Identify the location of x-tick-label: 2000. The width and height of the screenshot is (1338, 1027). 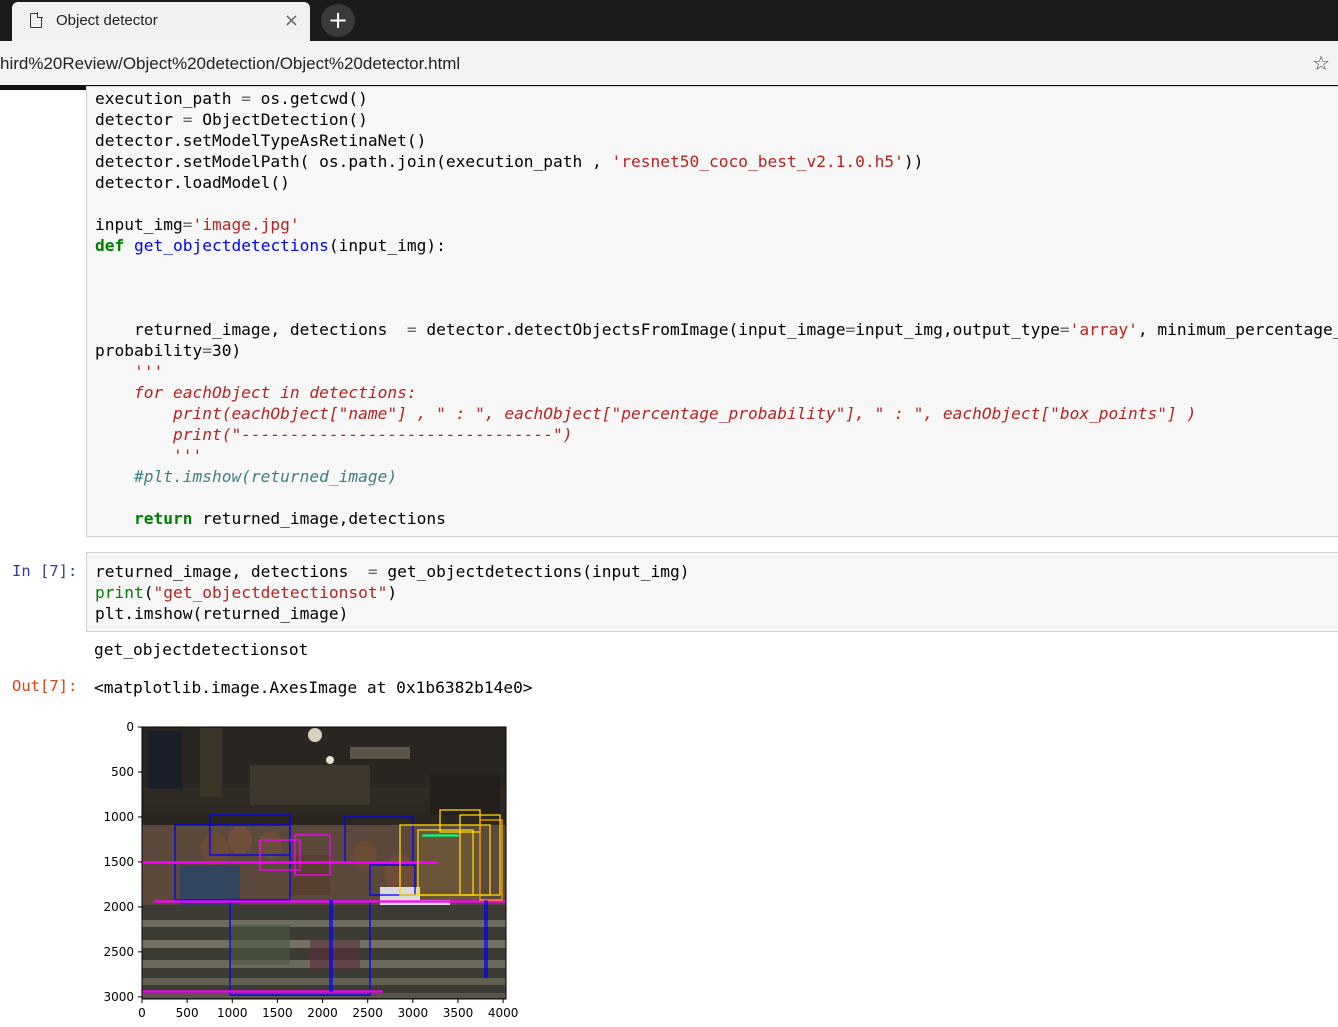
(322, 1013).